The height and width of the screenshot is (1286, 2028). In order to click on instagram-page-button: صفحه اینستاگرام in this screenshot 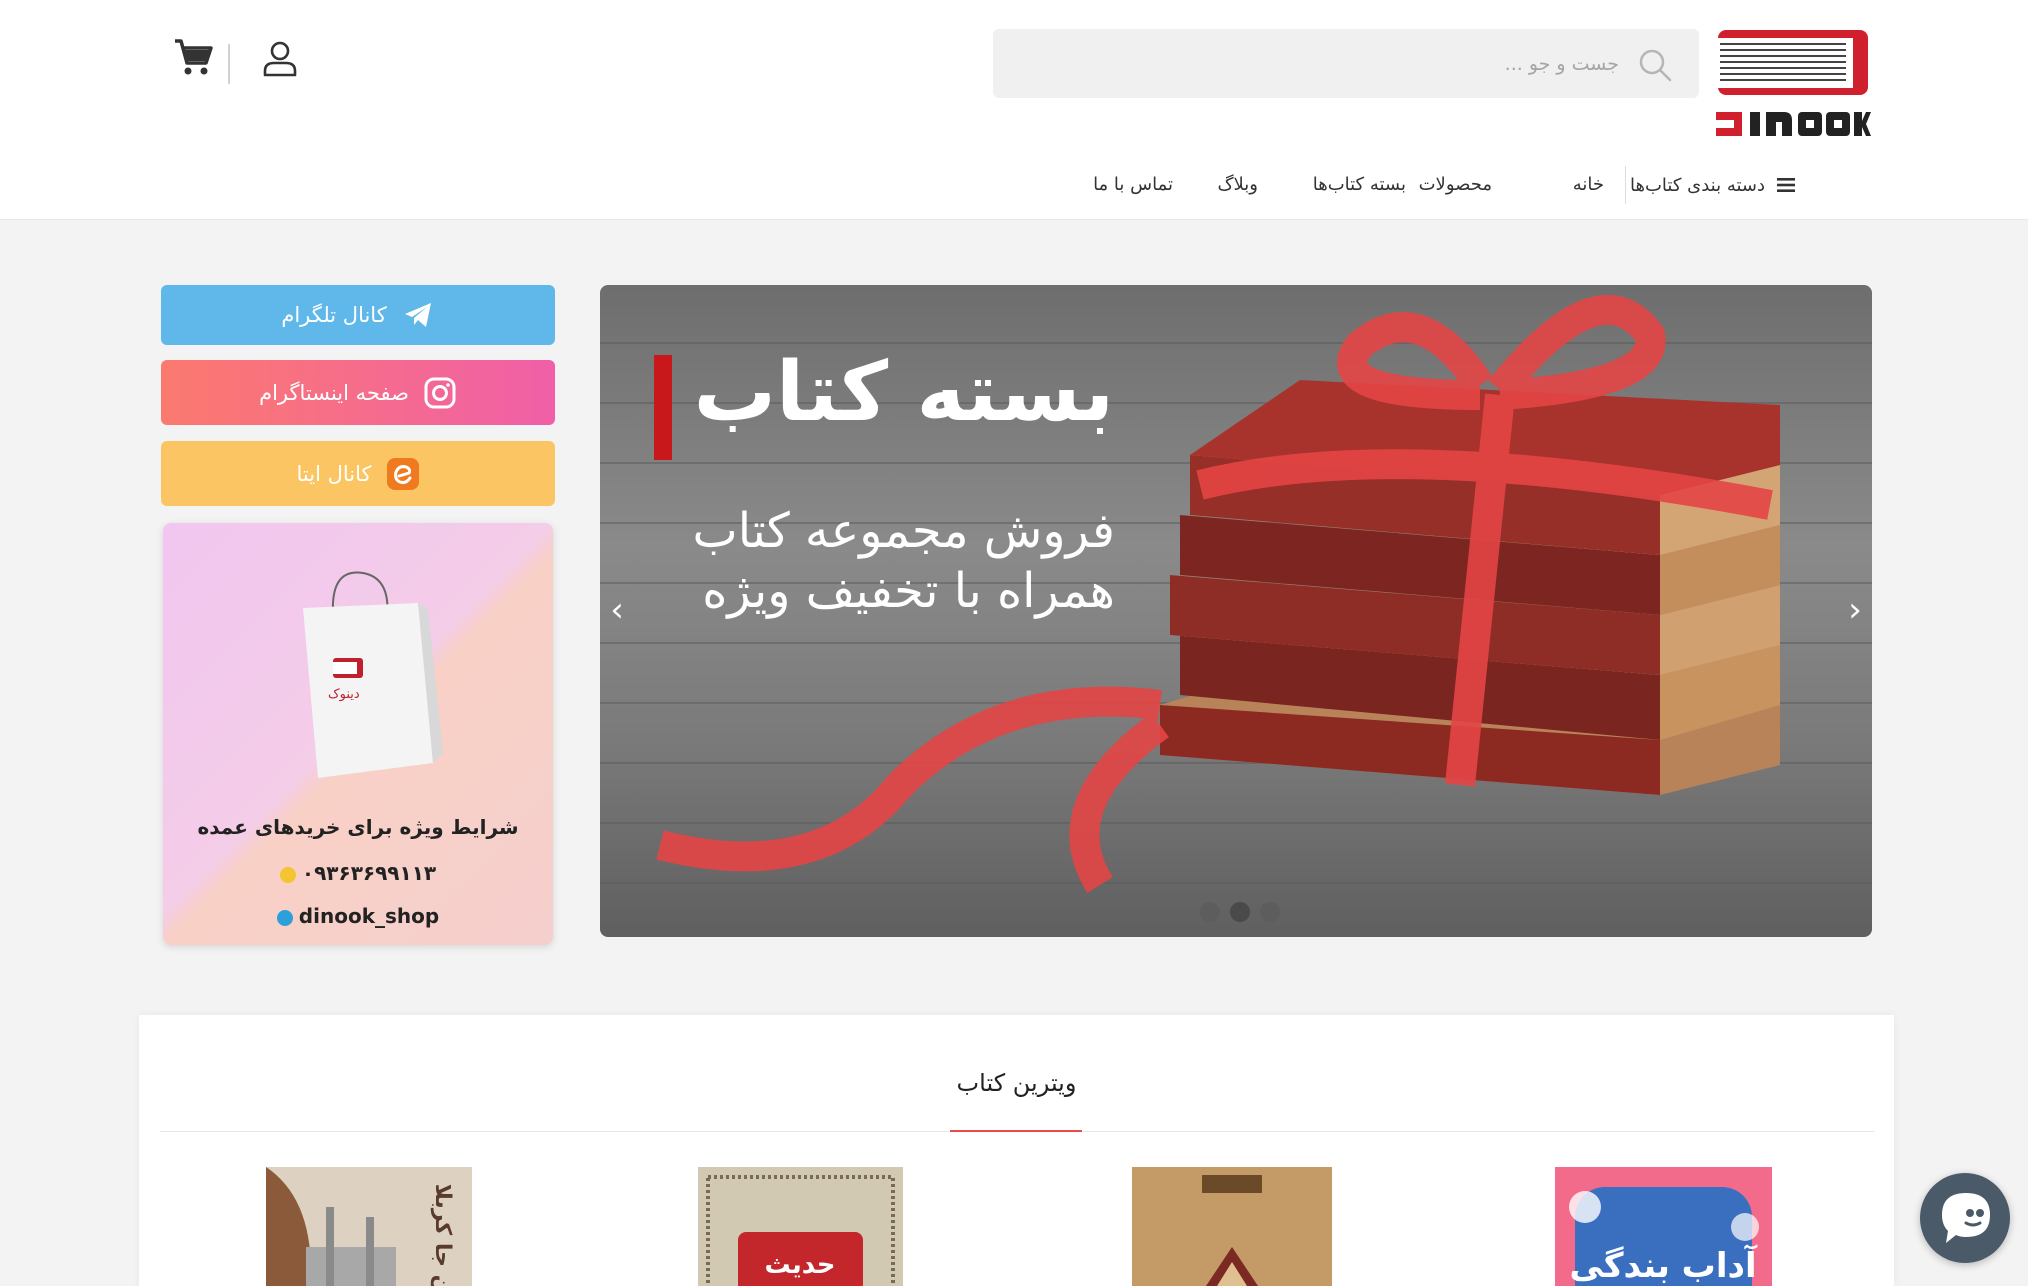, I will do `click(358, 392)`.